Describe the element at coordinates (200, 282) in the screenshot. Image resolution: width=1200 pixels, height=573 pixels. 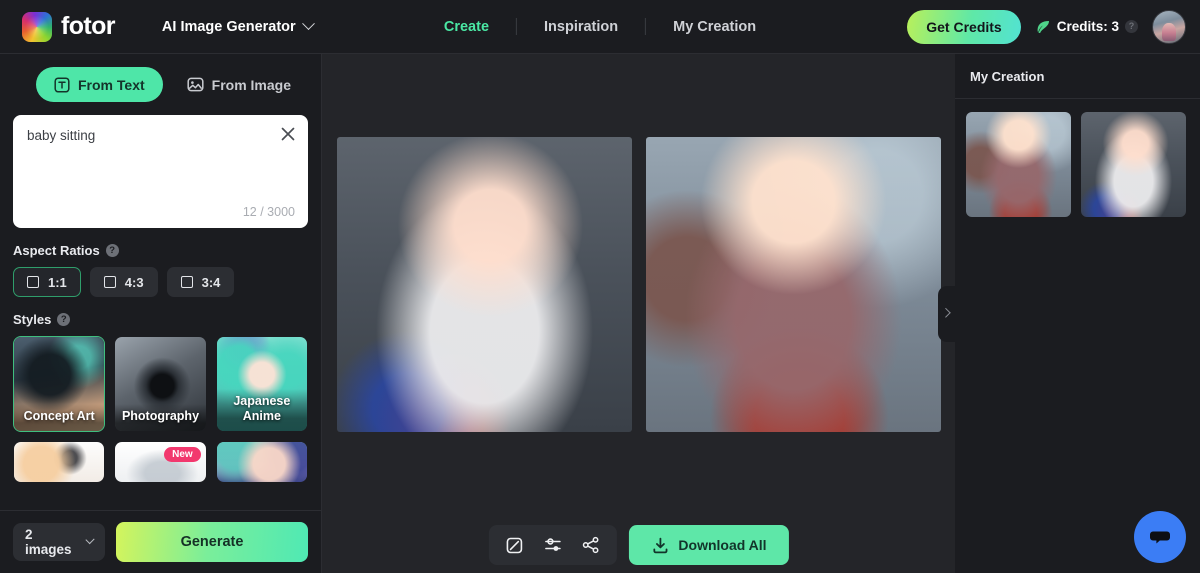
I see `aspect-ratio-3-4: 3:4` at that location.